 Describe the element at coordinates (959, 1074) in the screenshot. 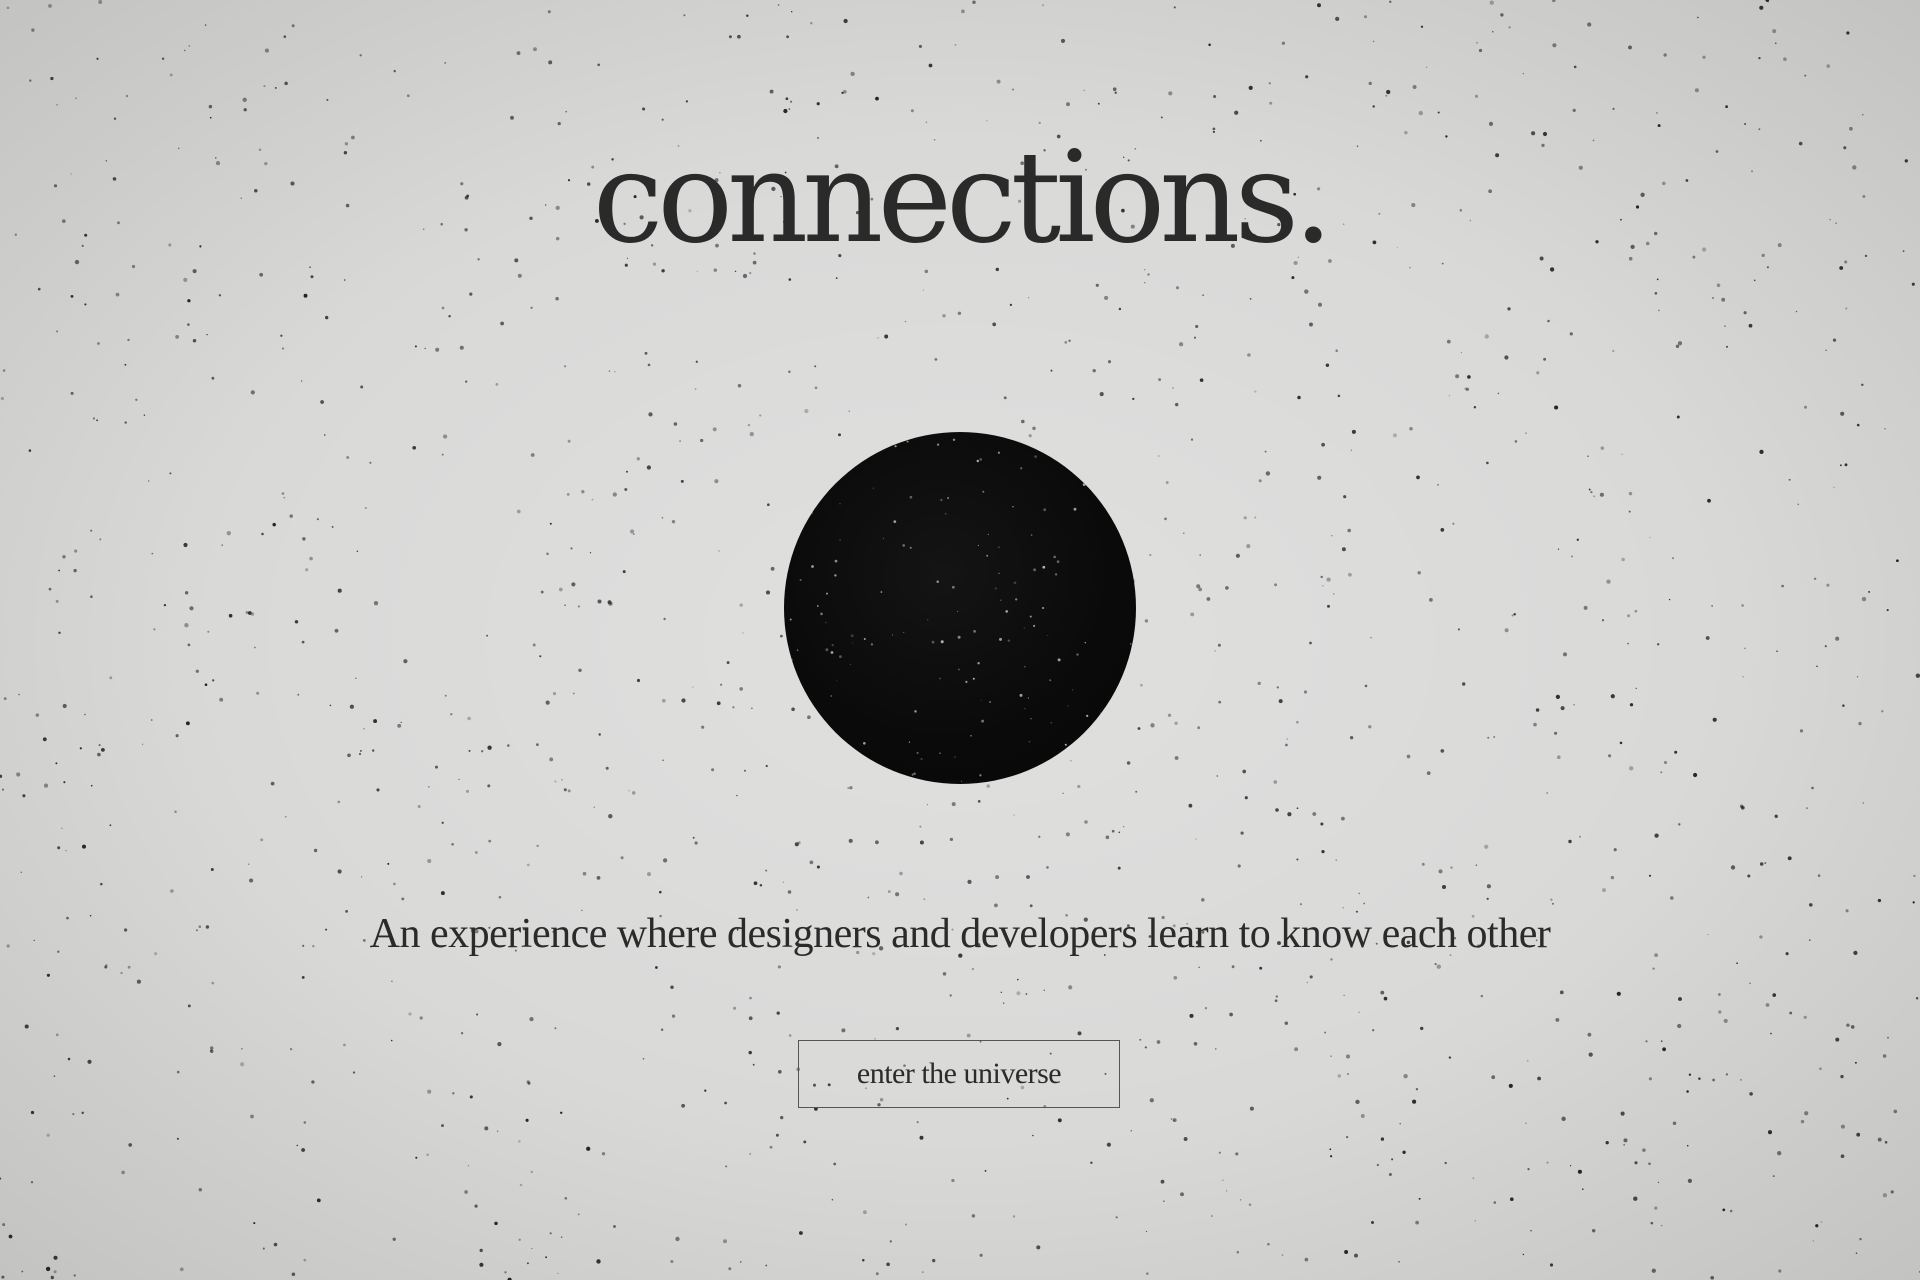

I see `enter-universe-button: enter the universe` at that location.